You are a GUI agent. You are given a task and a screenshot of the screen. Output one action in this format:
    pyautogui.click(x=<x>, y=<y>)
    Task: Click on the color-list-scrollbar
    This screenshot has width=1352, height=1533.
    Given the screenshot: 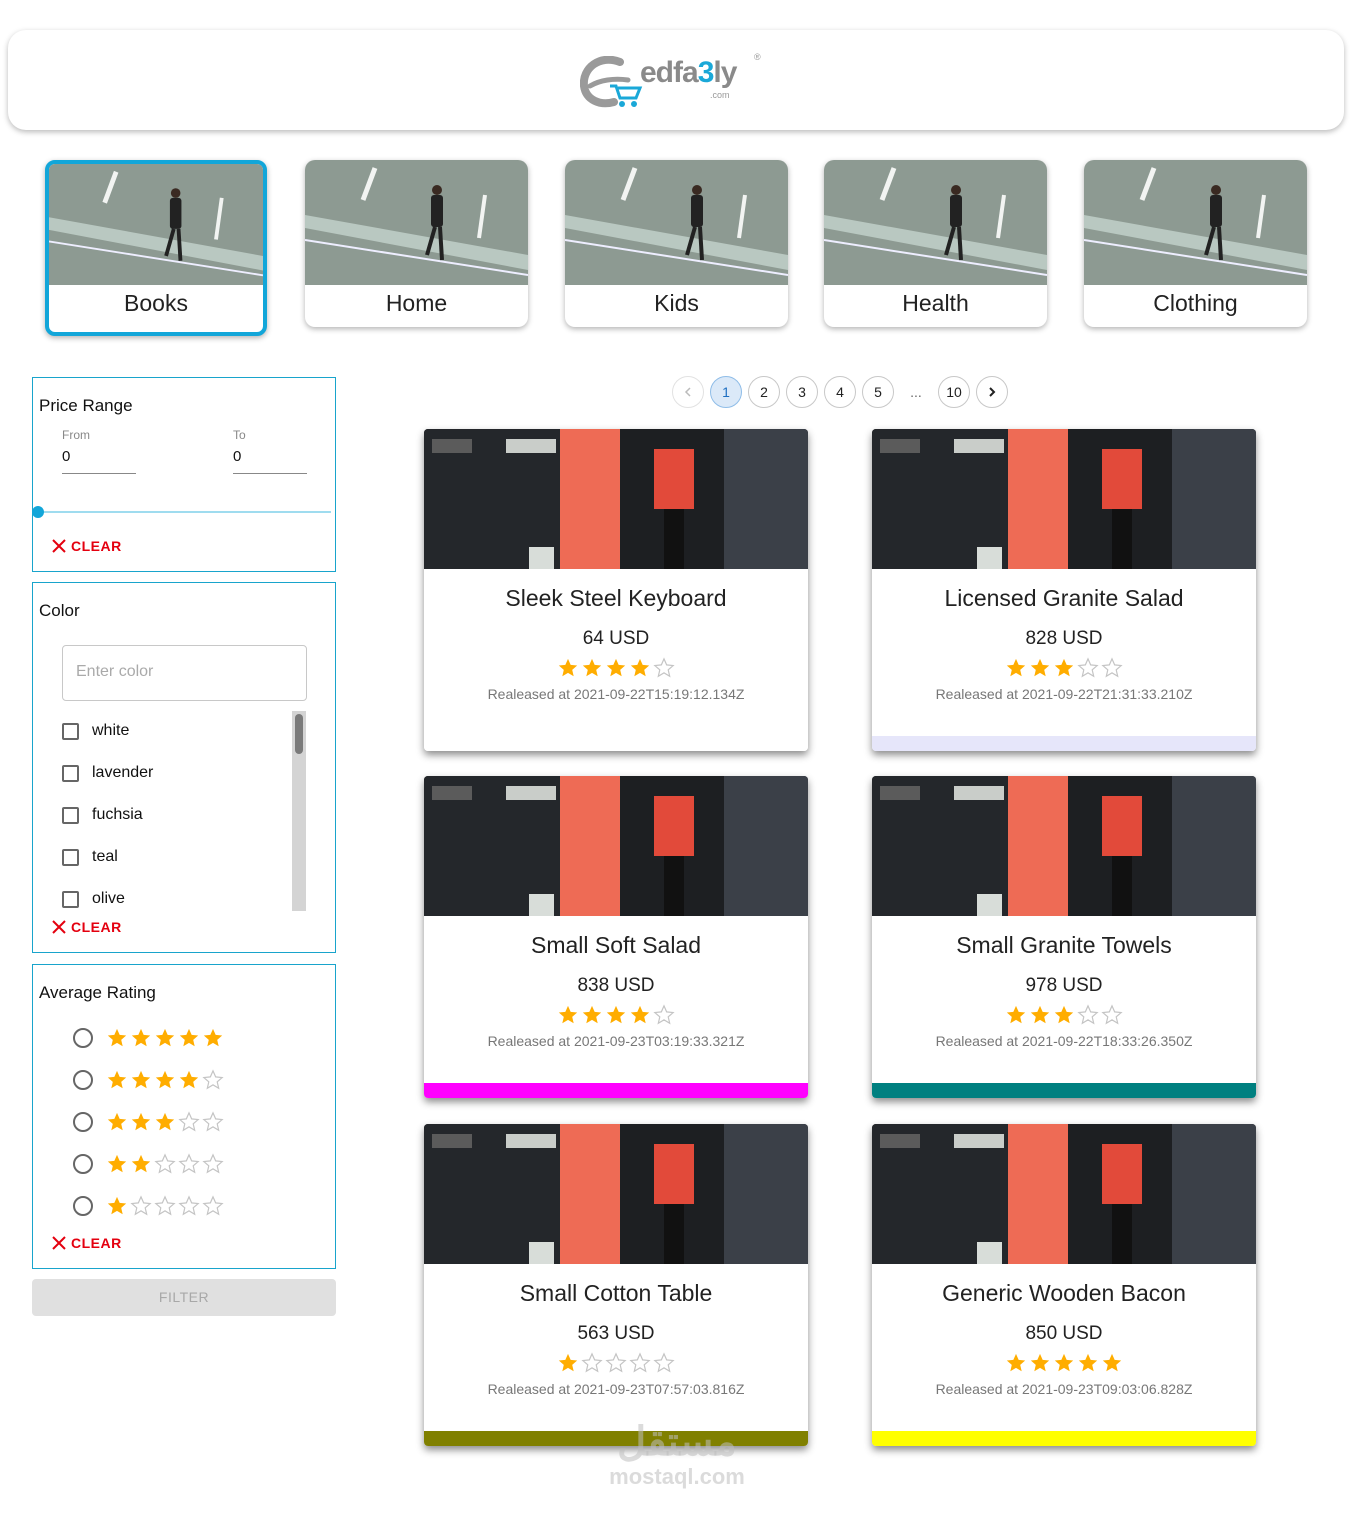 What is the action you would take?
    pyautogui.click(x=299, y=811)
    